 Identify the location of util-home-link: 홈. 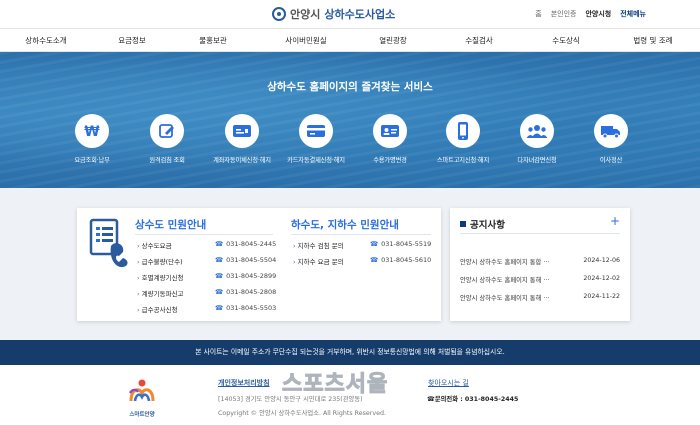
(538, 14).